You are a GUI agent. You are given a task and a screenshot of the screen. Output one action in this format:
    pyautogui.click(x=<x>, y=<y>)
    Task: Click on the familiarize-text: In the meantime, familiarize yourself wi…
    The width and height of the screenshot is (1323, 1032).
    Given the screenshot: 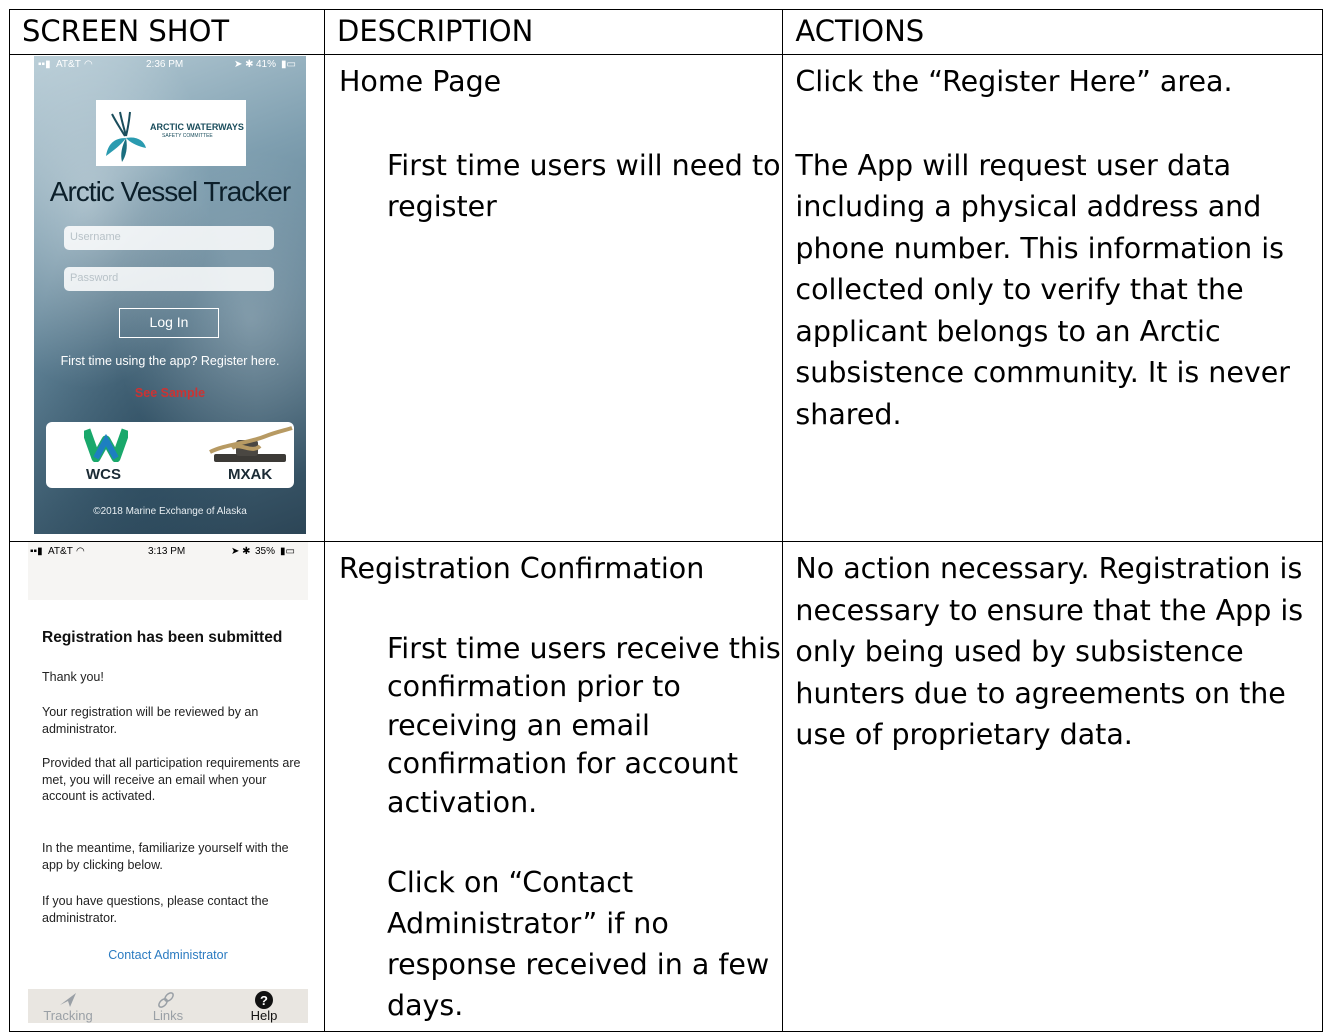 What is the action you would take?
    pyautogui.click(x=165, y=856)
    